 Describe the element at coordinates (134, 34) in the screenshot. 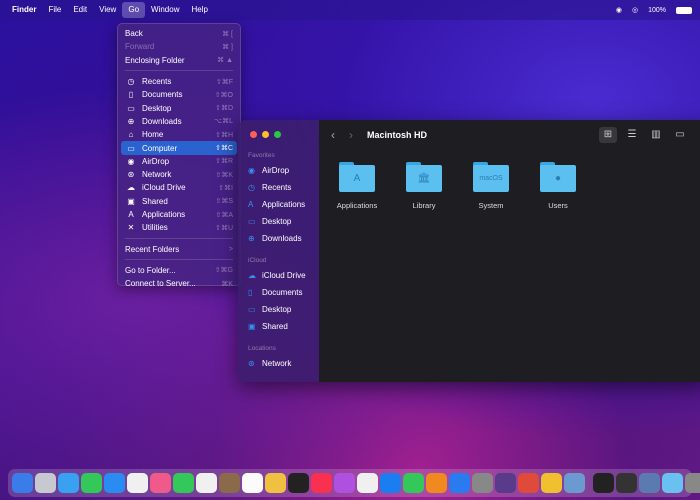

I see `menu-item-label: Back` at that location.